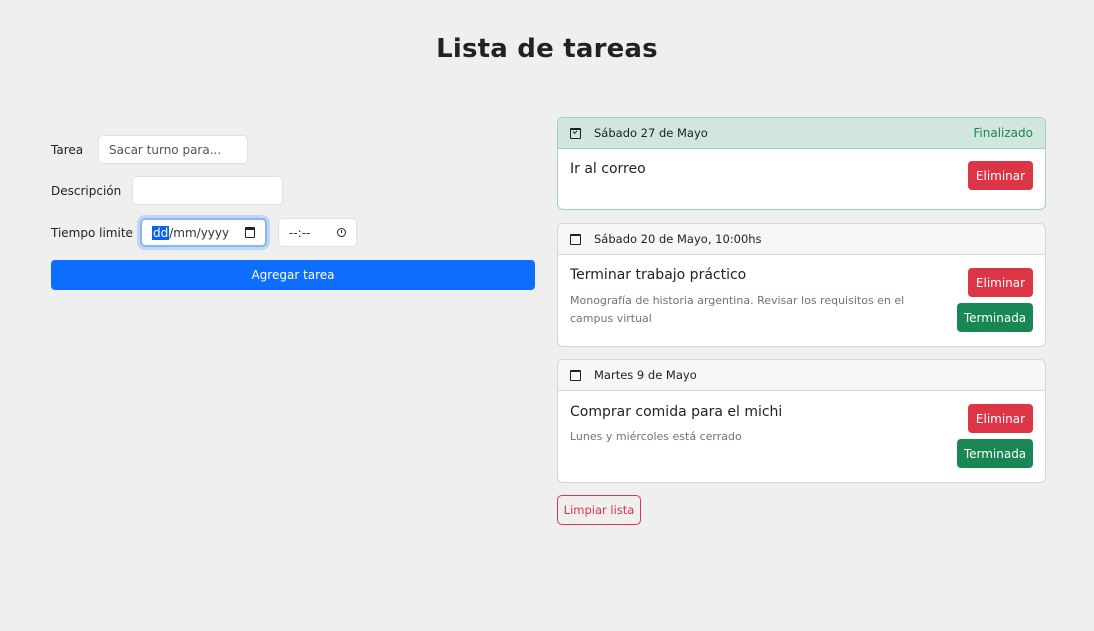 The image size is (1094, 631). I want to click on task-date: Sábado 20 de Mayo, 10:00hs, so click(678, 239).